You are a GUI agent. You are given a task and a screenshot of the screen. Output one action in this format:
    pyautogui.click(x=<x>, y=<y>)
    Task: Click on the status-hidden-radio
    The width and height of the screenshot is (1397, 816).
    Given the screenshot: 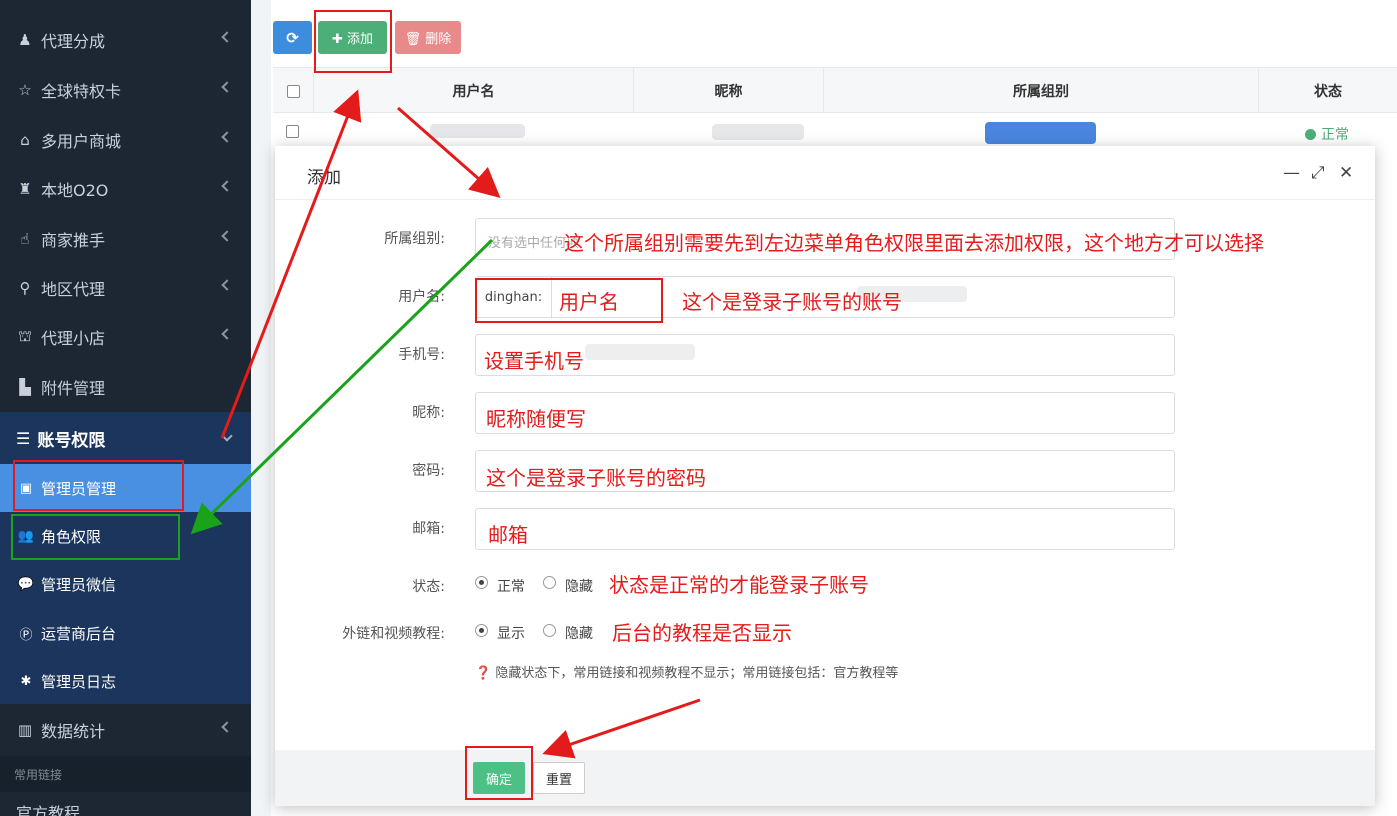 What is the action you would take?
    pyautogui.click(x=549, y=582)
    